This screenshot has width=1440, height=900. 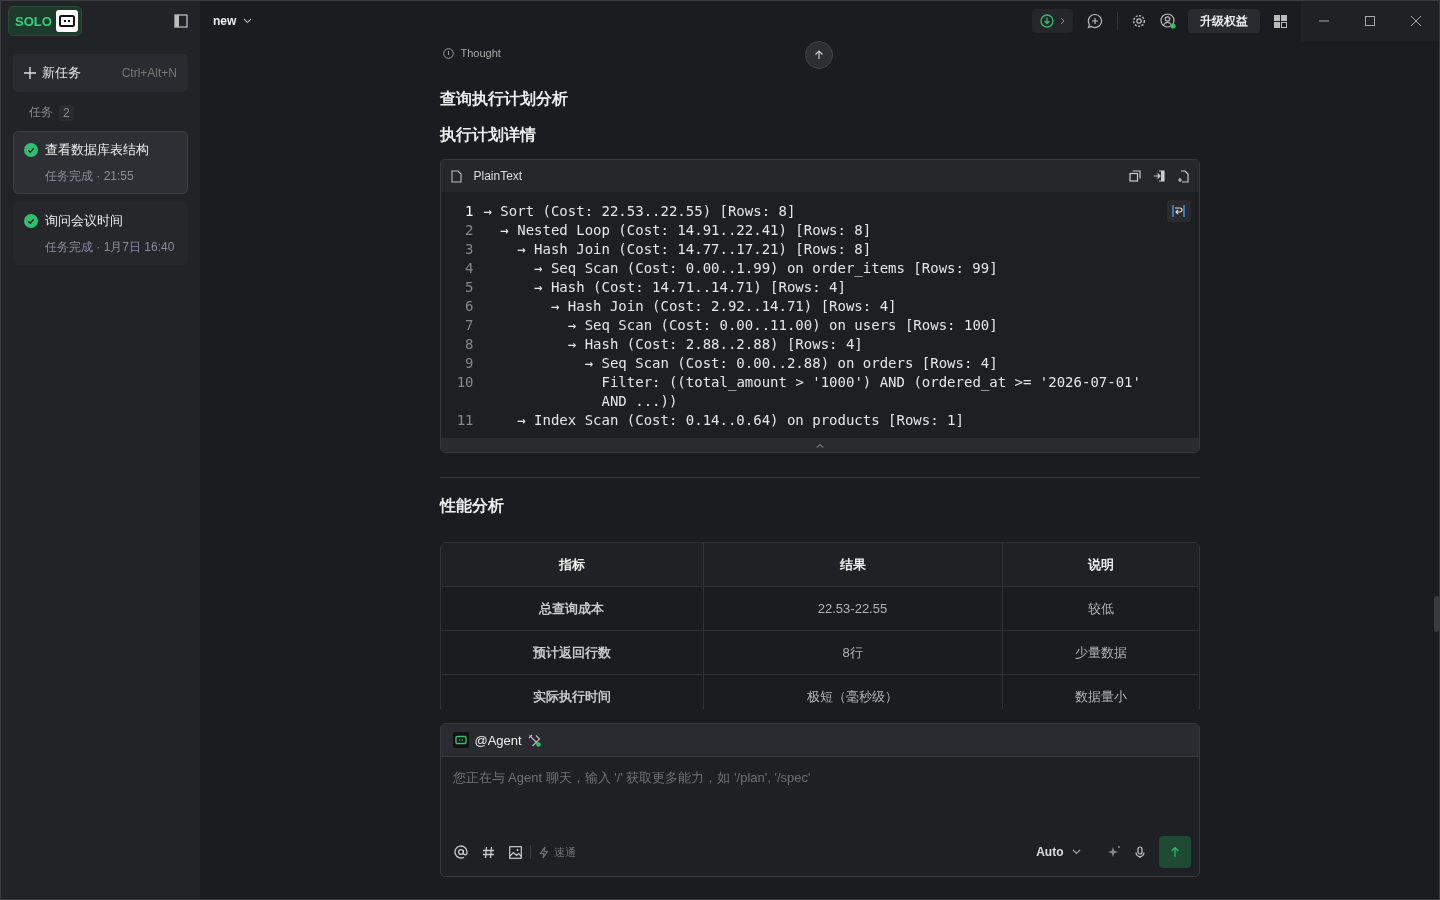 I want to click on line-number: 9, so click(x=469, y=363).